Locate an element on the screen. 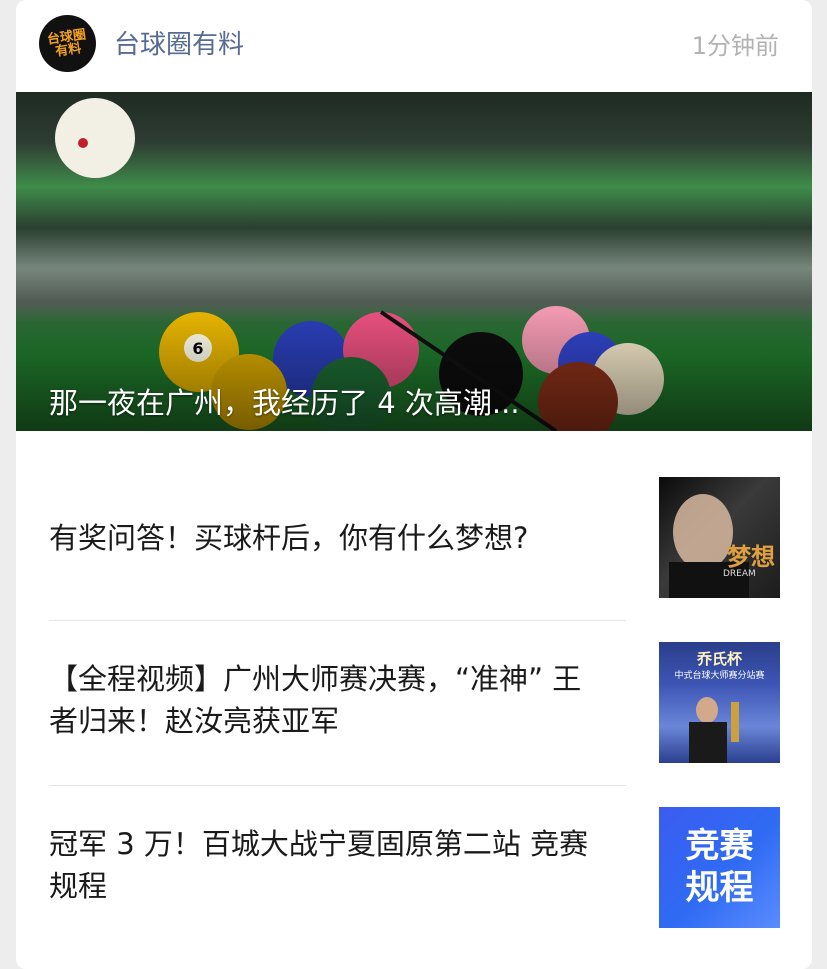  article-title: 【全程视频】广州大师赛决赛，“准神” 王者归来！赵汝亮获亚军 is located at coordinates (315, 700).